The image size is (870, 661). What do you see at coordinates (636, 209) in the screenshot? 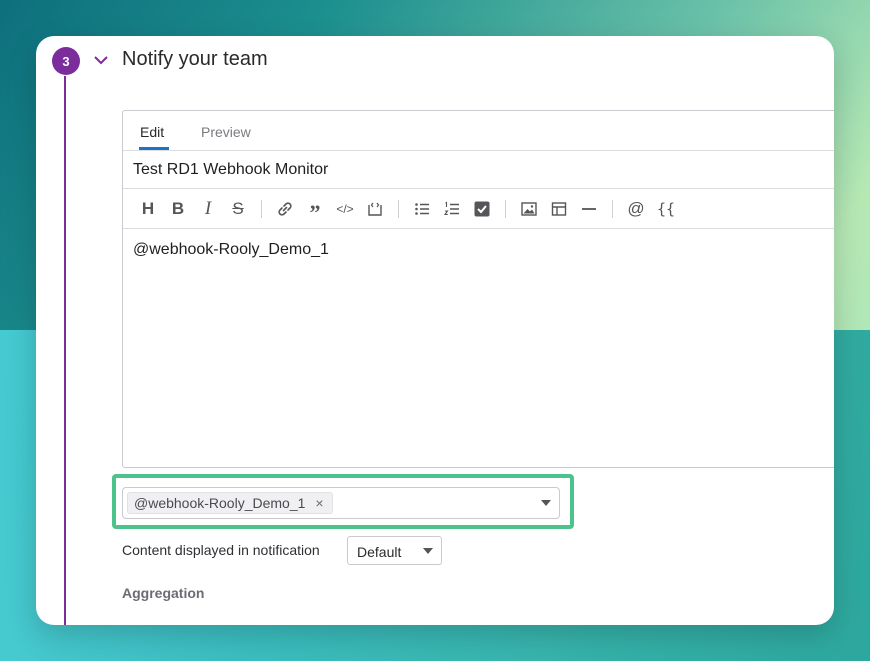
I see `mention-button: @` at bounding box center [636, 209].